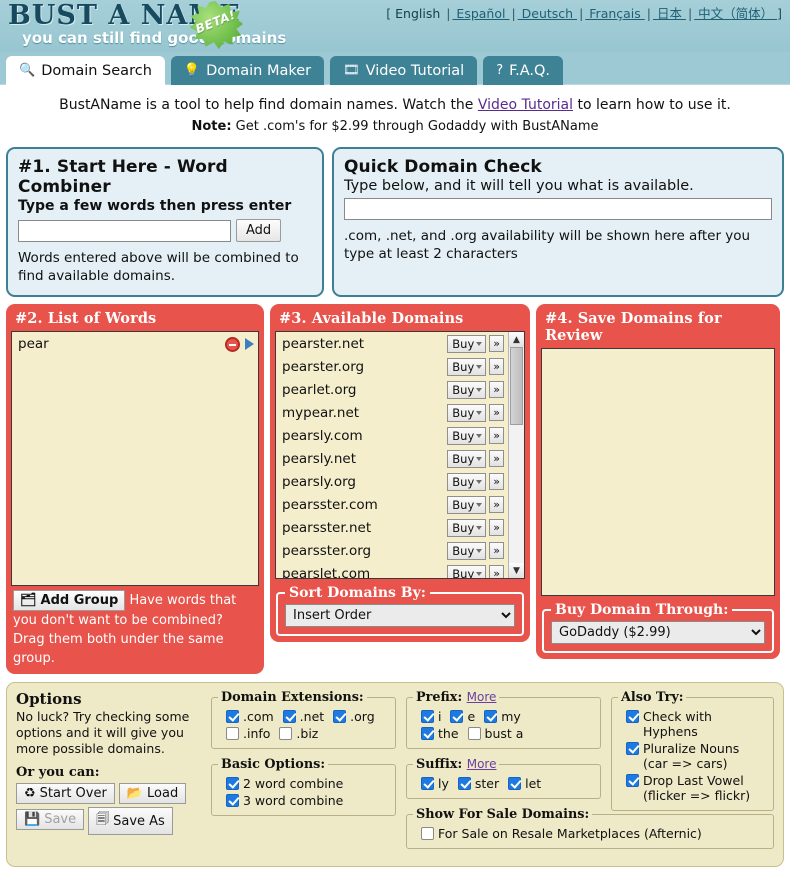 Image resolution: width=790 pixels, height=878 pixels. Describe the element at coordinates (130, 821) in the screenshot. I see `save-as-button: 🗐 Save As` at that location.